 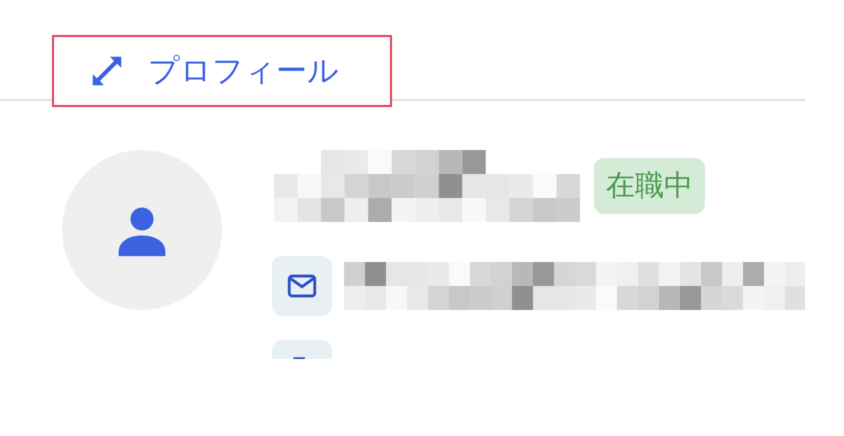 I want to click on mail-icon, so click(x=302, y=286).